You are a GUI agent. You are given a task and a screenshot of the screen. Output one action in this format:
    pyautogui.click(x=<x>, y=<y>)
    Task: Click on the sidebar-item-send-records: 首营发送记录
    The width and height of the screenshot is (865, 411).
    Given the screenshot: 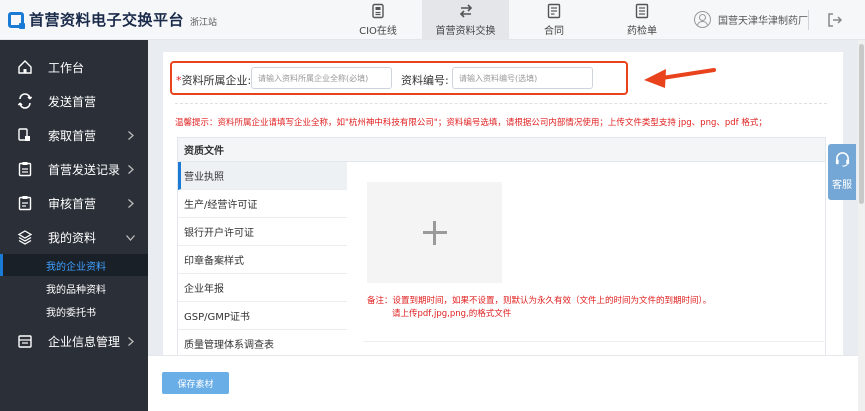 What is the action you would take?
    pyautogui.click(x=74, y=169)
    